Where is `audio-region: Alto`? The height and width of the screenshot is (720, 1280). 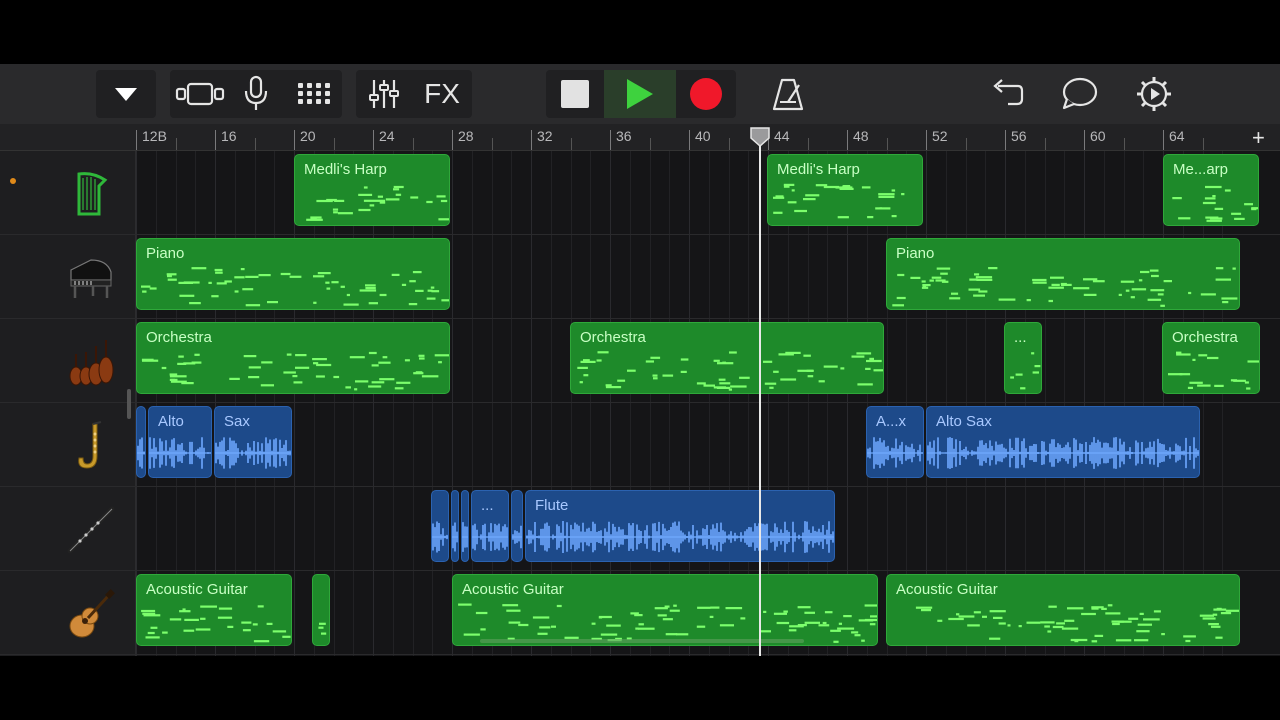
audio-region: Alto is located at coordinates (180, 442).